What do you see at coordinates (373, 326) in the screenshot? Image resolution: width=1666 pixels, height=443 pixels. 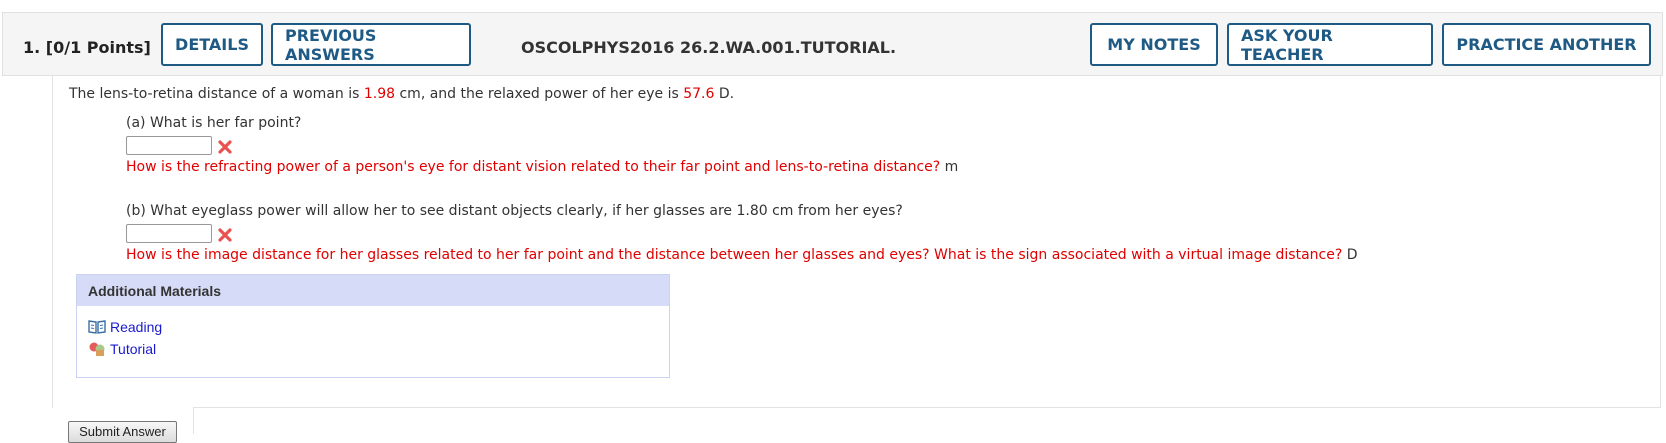 I see `additional-materials-box: Additional Materials Reading Tutorial` at bounding box center [373, 326].